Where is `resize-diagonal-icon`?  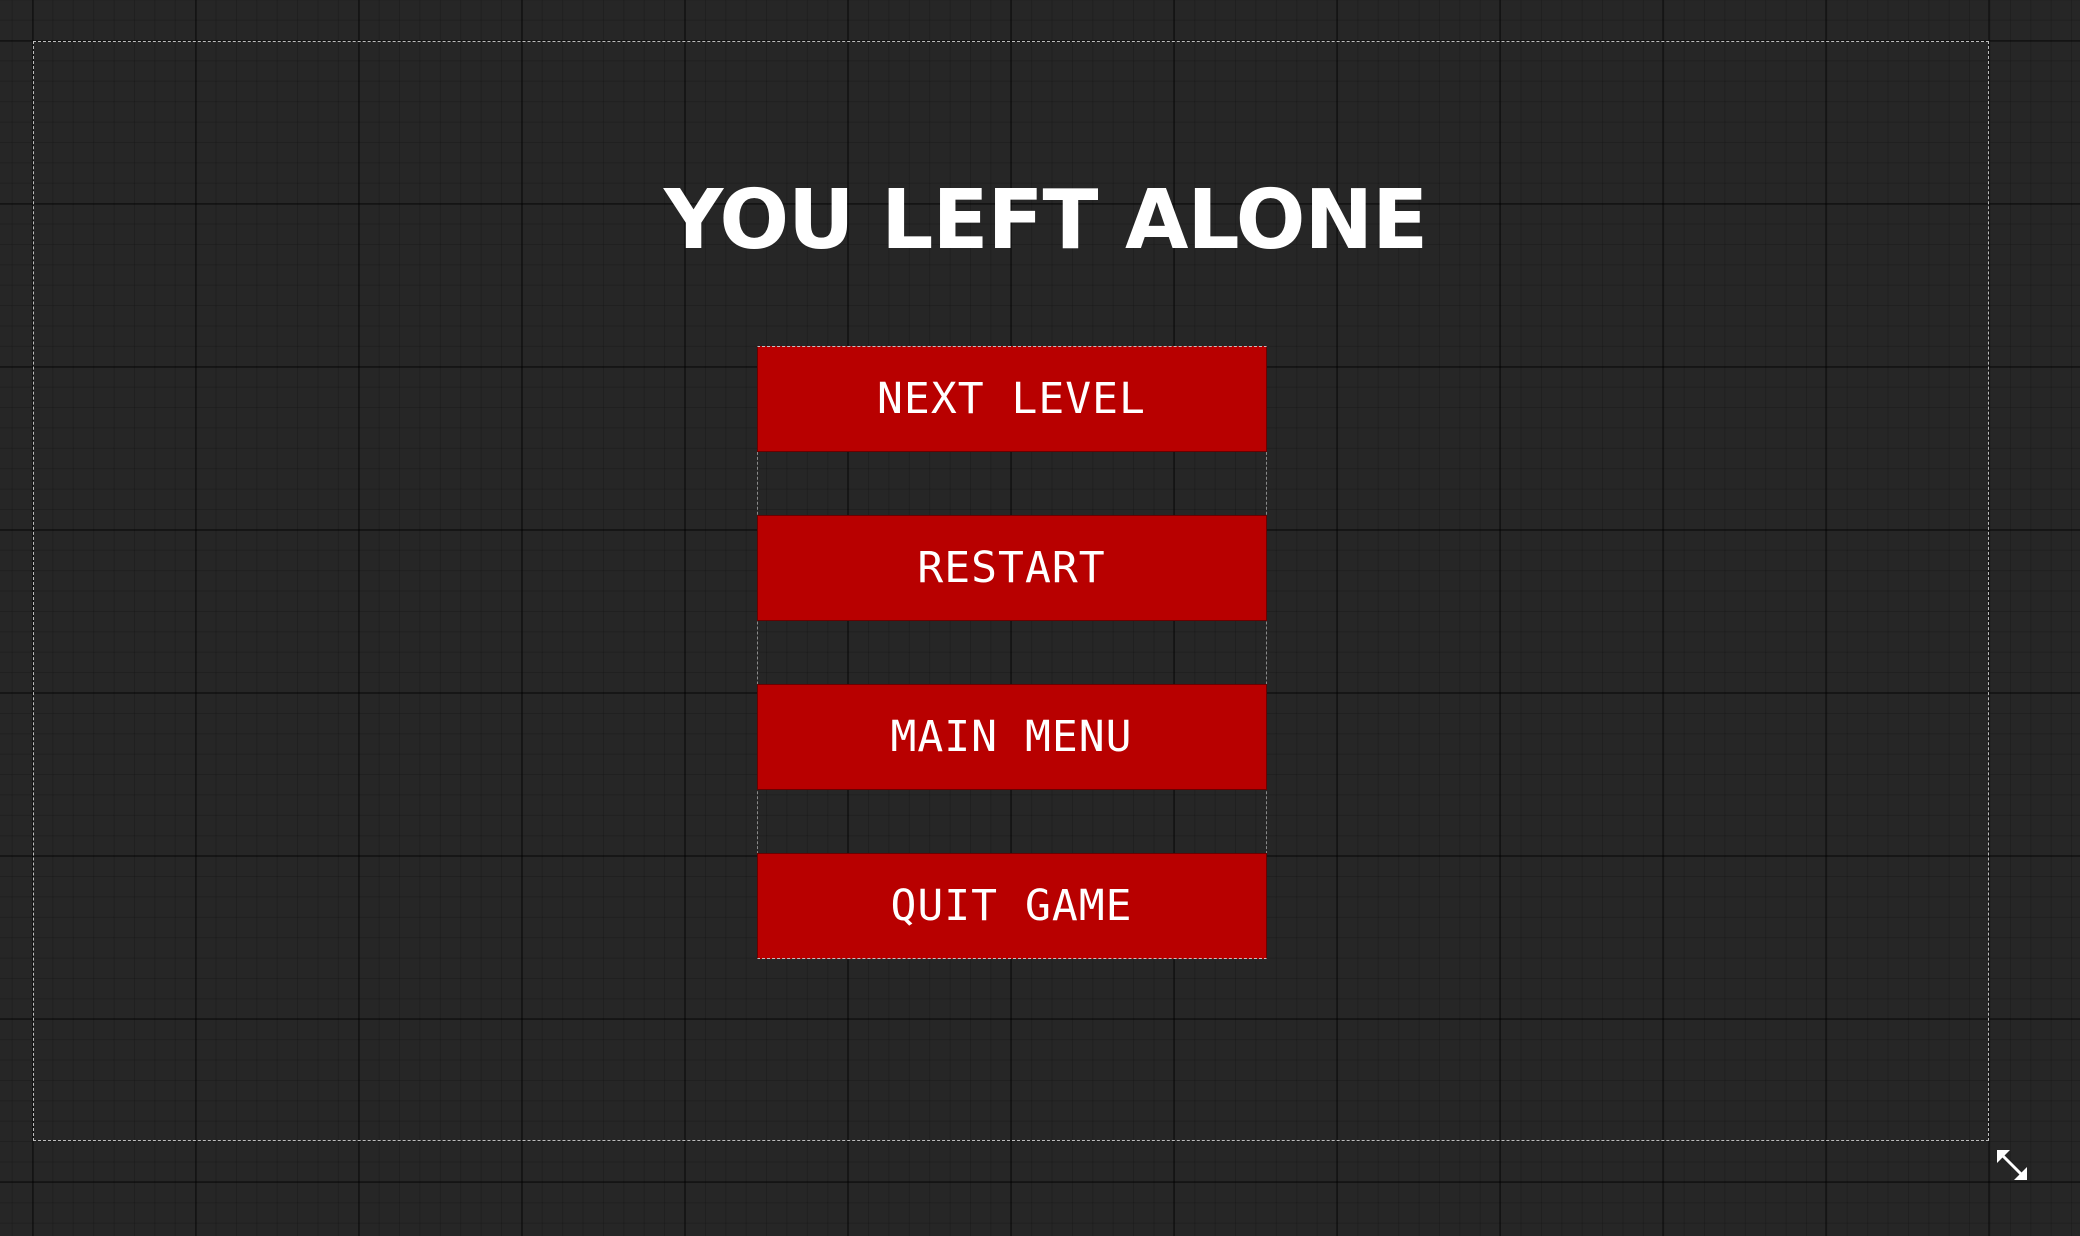
resize-diagonal-icon is located at coordinates (2012, 1165).